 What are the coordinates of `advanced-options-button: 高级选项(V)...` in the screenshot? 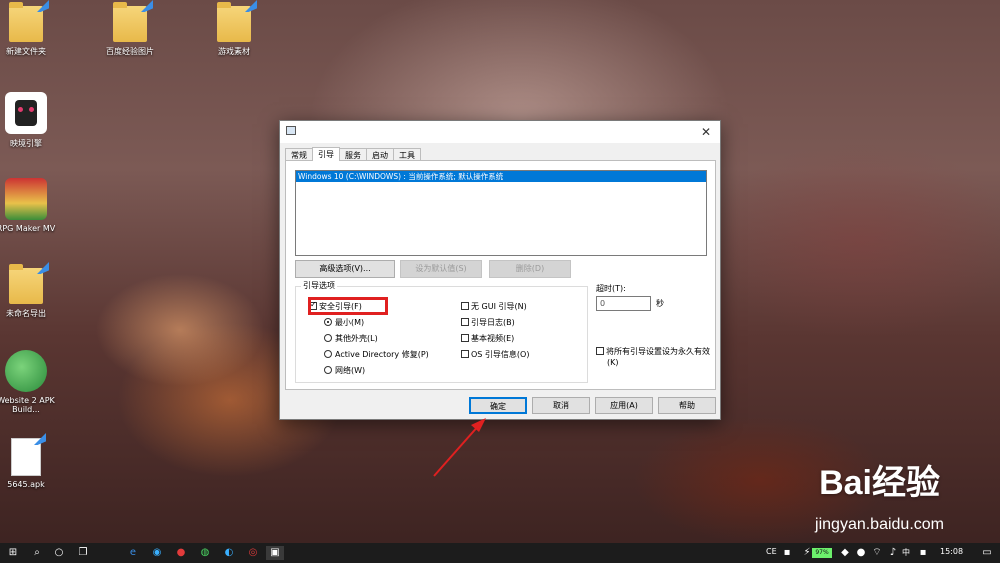 It's located at (345, 269).